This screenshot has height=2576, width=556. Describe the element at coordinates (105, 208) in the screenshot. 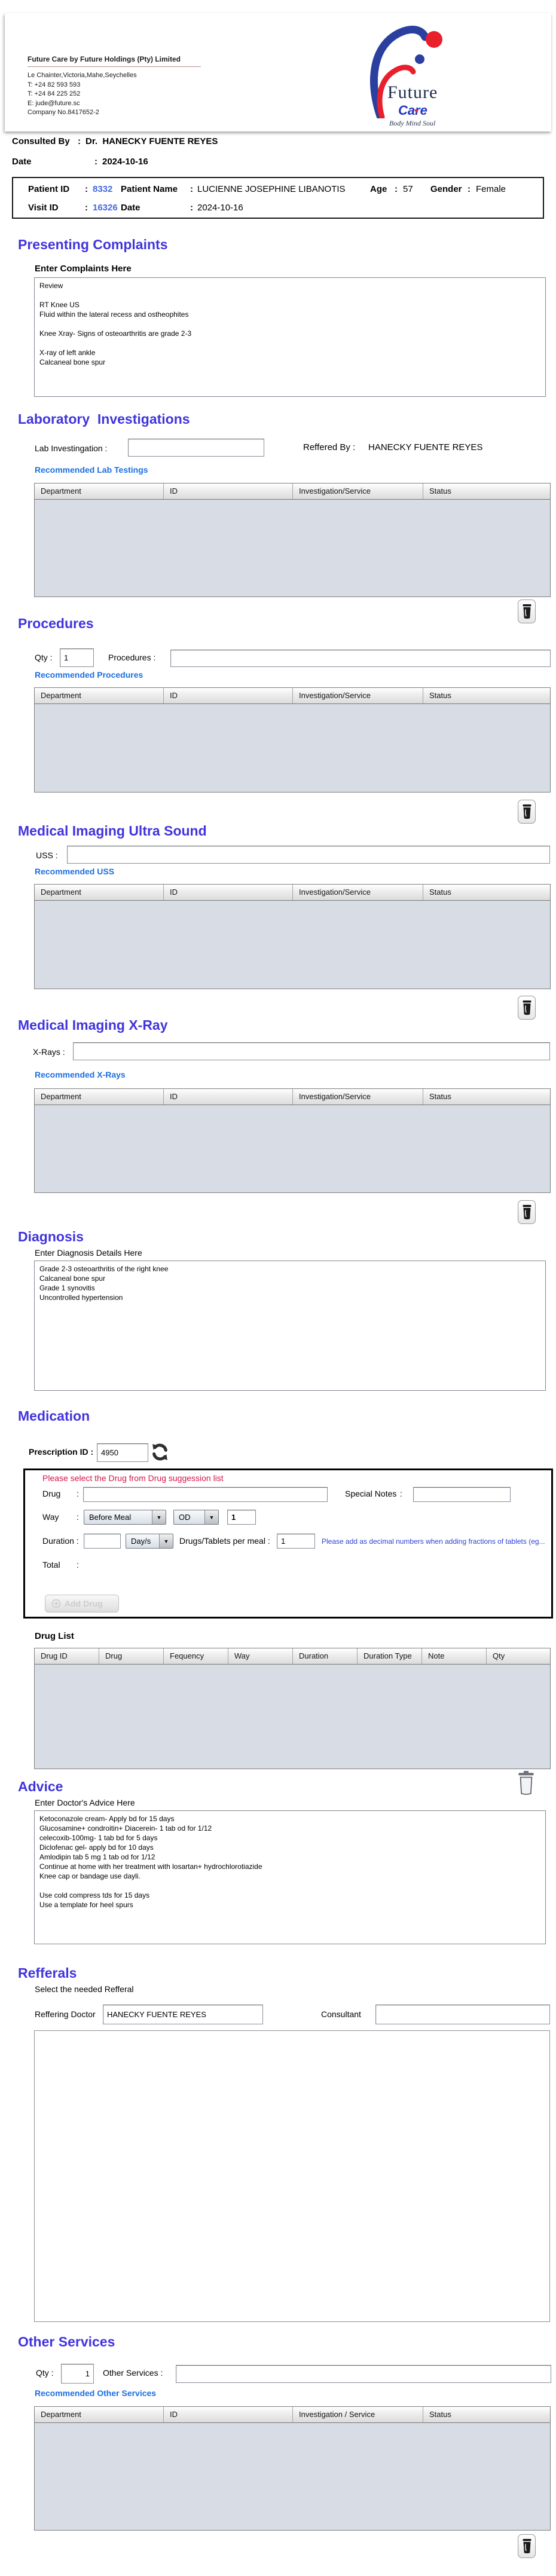

I see `visit-id-value: 16326` at that location.